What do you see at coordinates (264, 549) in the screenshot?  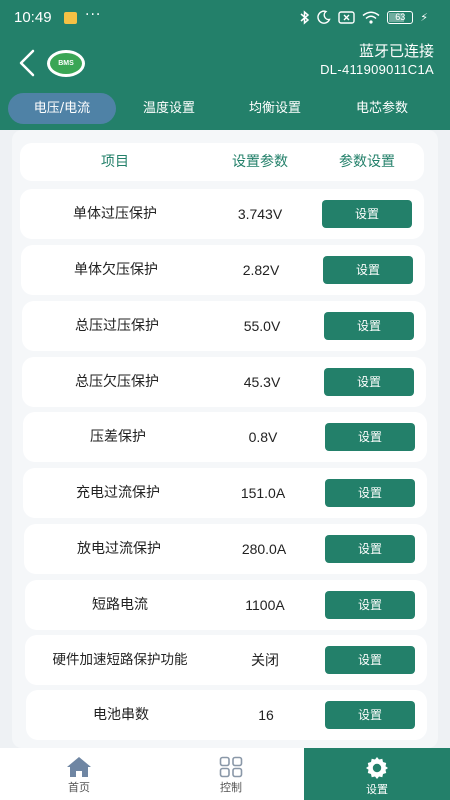 I see `row-value: 280.0A` at bounding box center [264, 549].